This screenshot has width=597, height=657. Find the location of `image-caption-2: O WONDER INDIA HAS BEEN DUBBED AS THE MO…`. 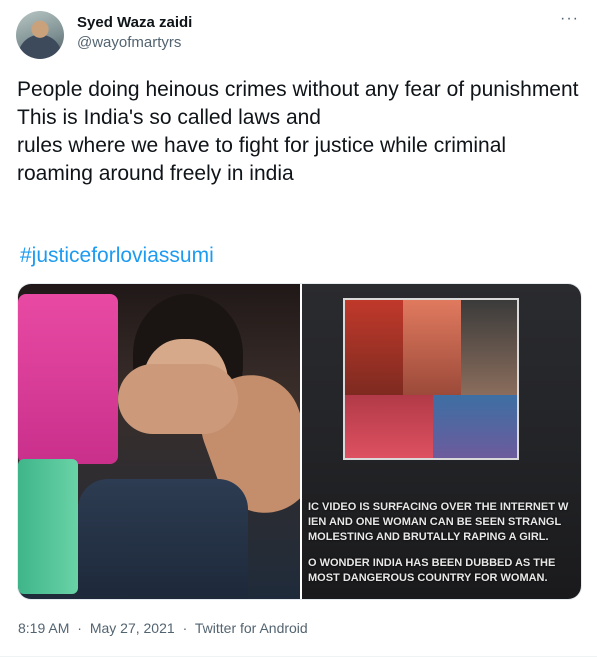

image-caption-2: O WONDER INDIA HAS BEEN DUBBED AS THE MO… is located at coordinates (432, 570).